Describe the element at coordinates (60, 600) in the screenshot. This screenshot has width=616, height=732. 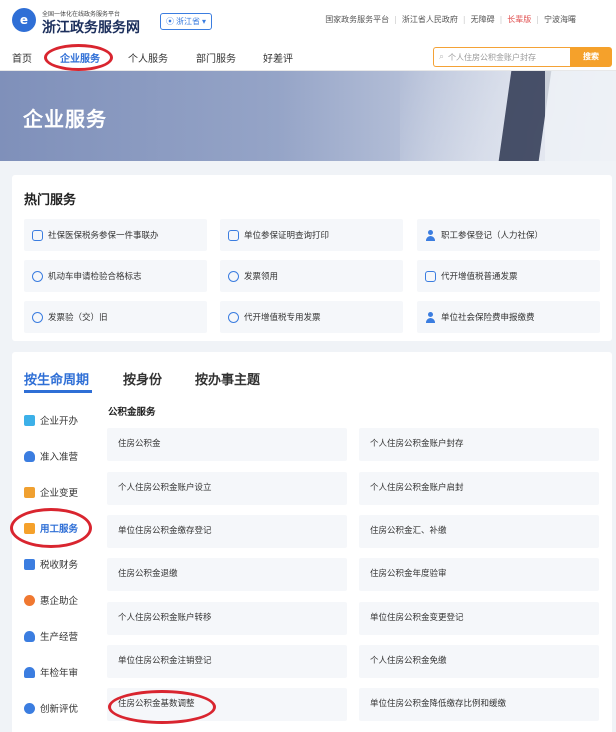
I see `sidebar-item-business-support: 惠企助企` at that location.